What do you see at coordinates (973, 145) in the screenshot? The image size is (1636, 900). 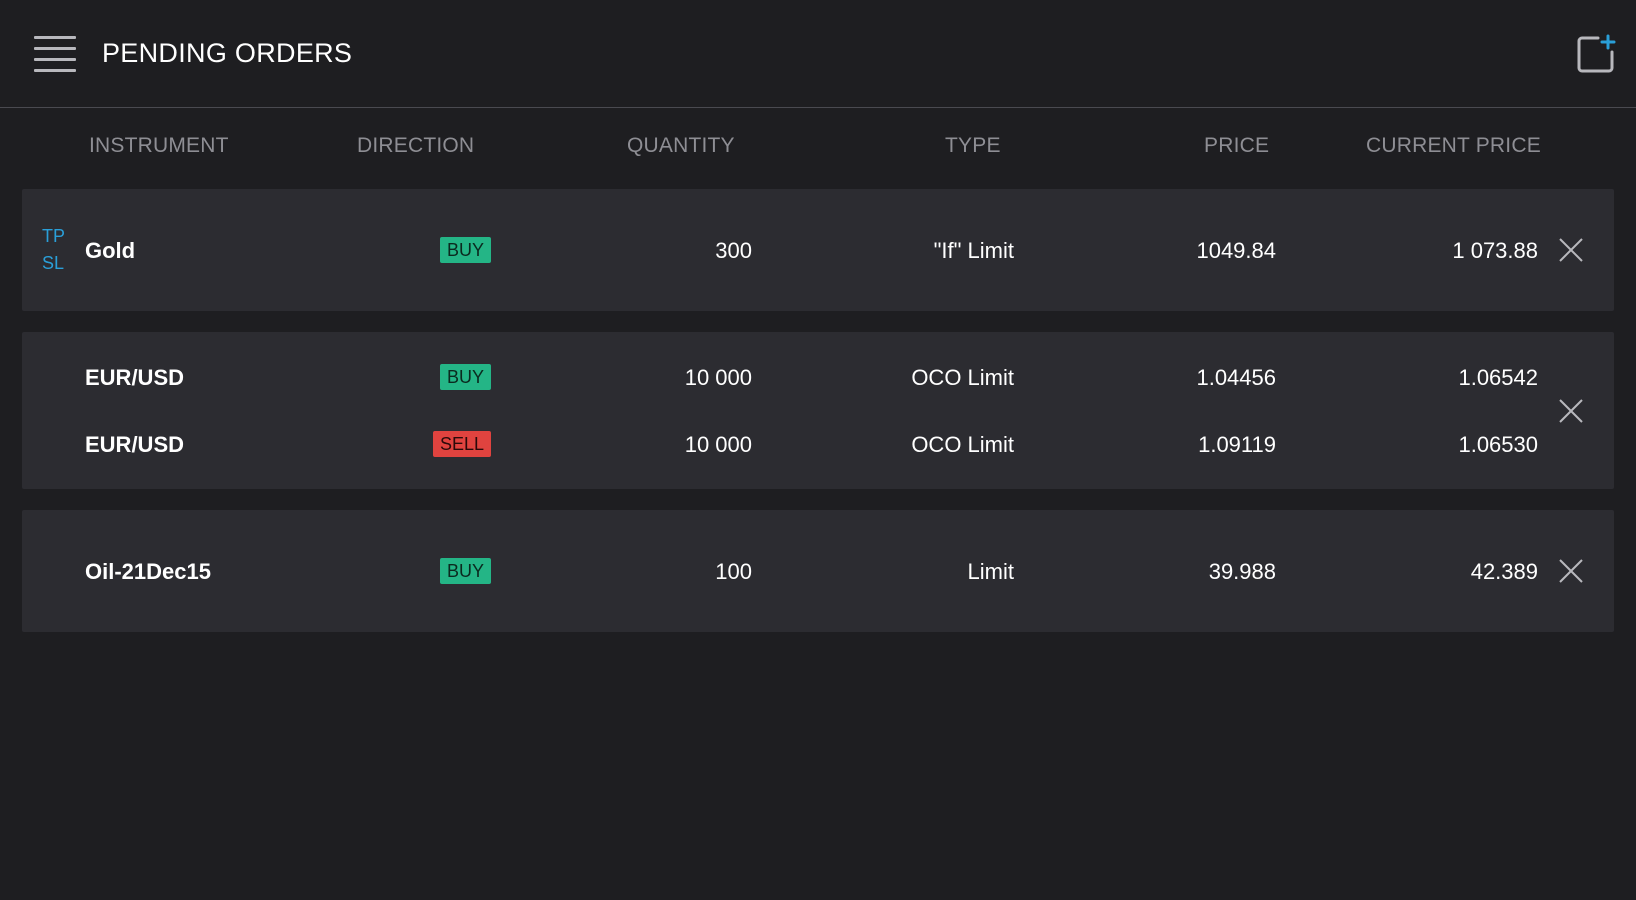 I see `column-header-type: TYPE` at bounding box center [973, 145].